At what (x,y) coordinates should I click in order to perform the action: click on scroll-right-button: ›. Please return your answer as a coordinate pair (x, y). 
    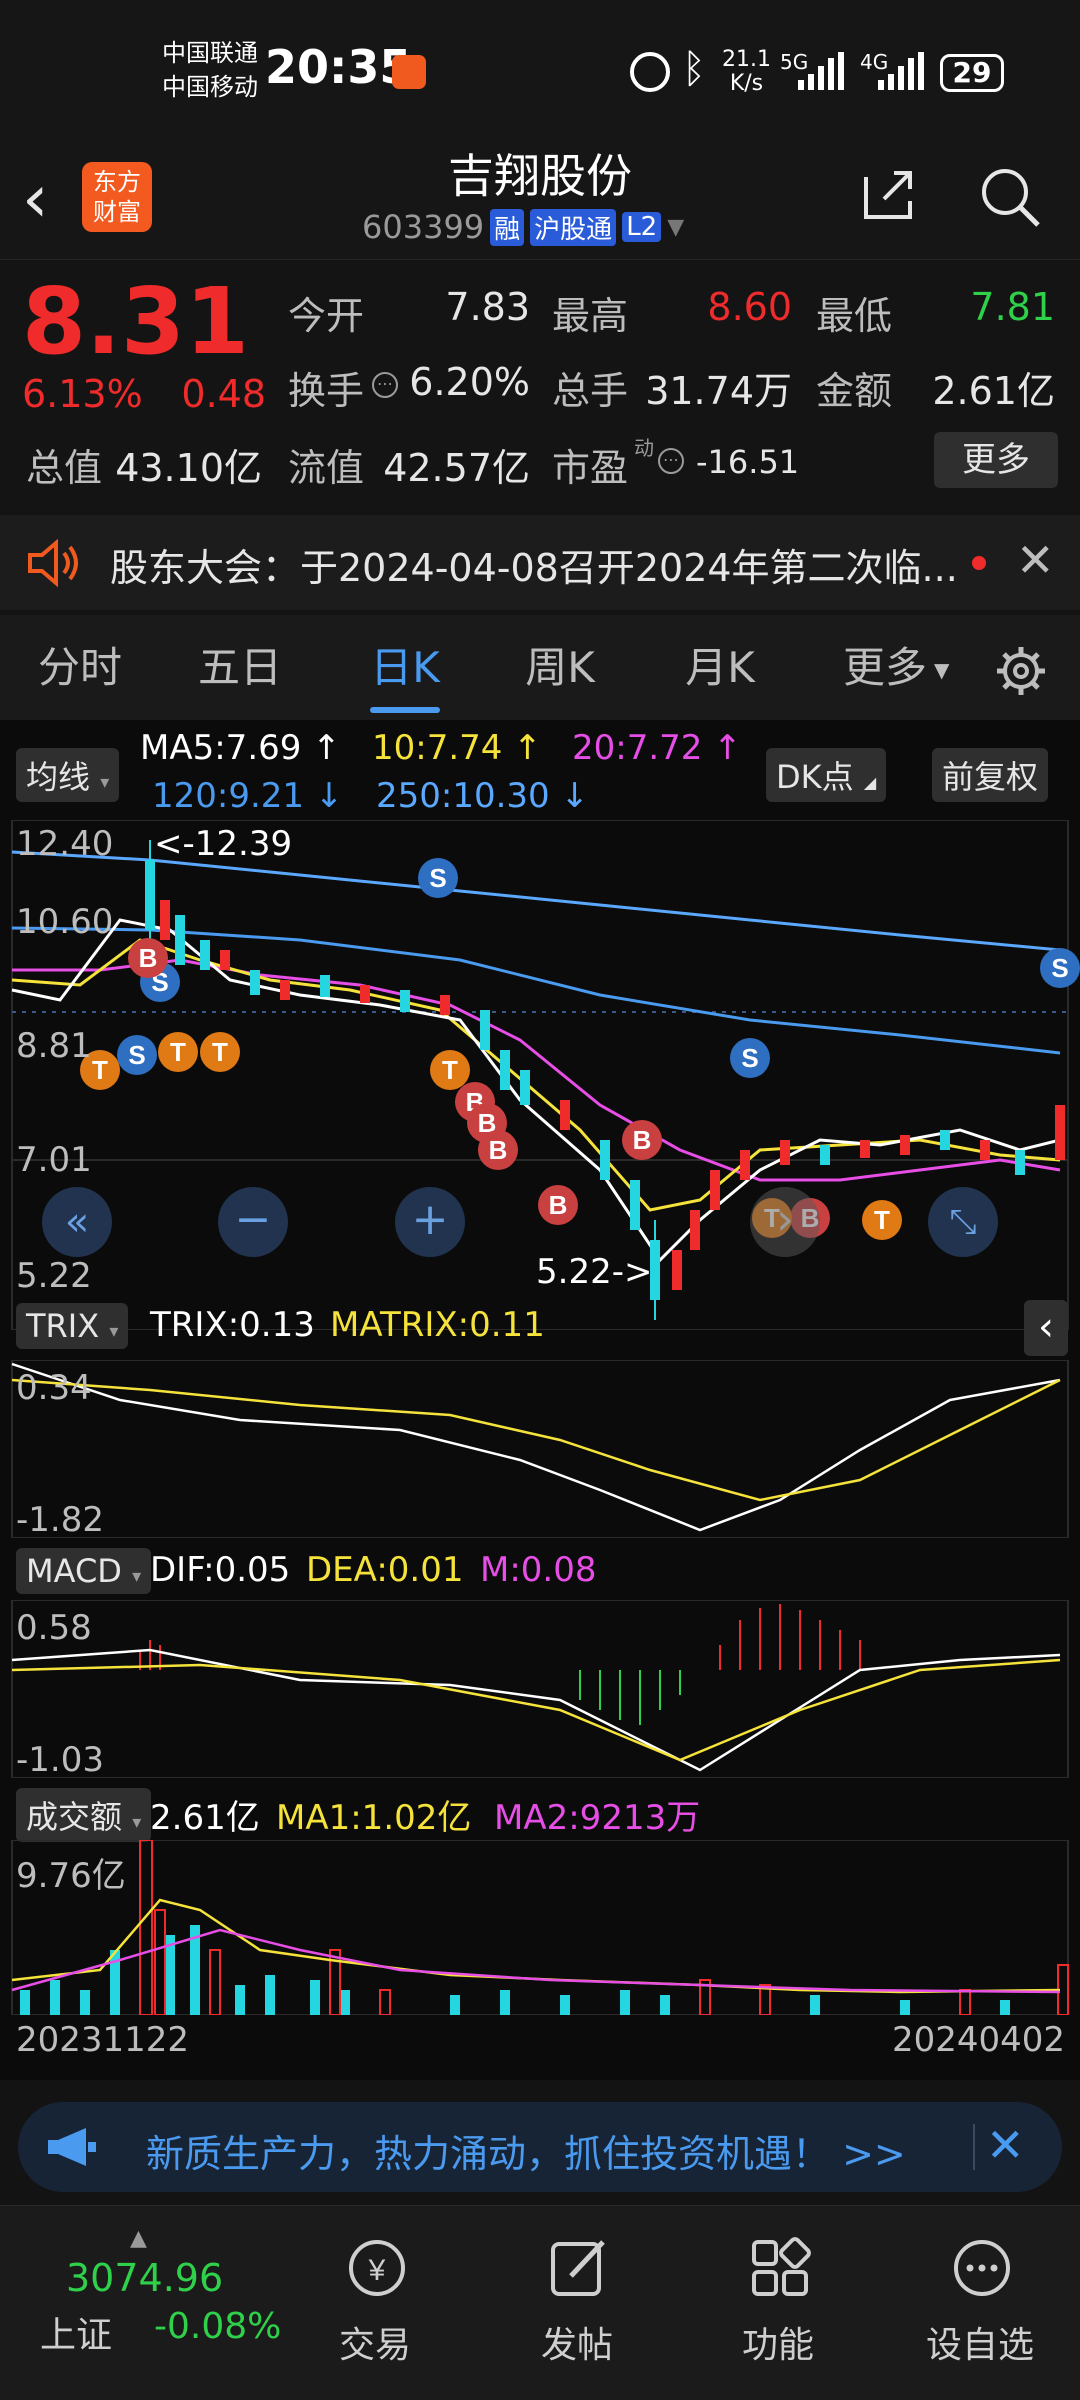
    Looking at the image, I should click on (785, 1222).